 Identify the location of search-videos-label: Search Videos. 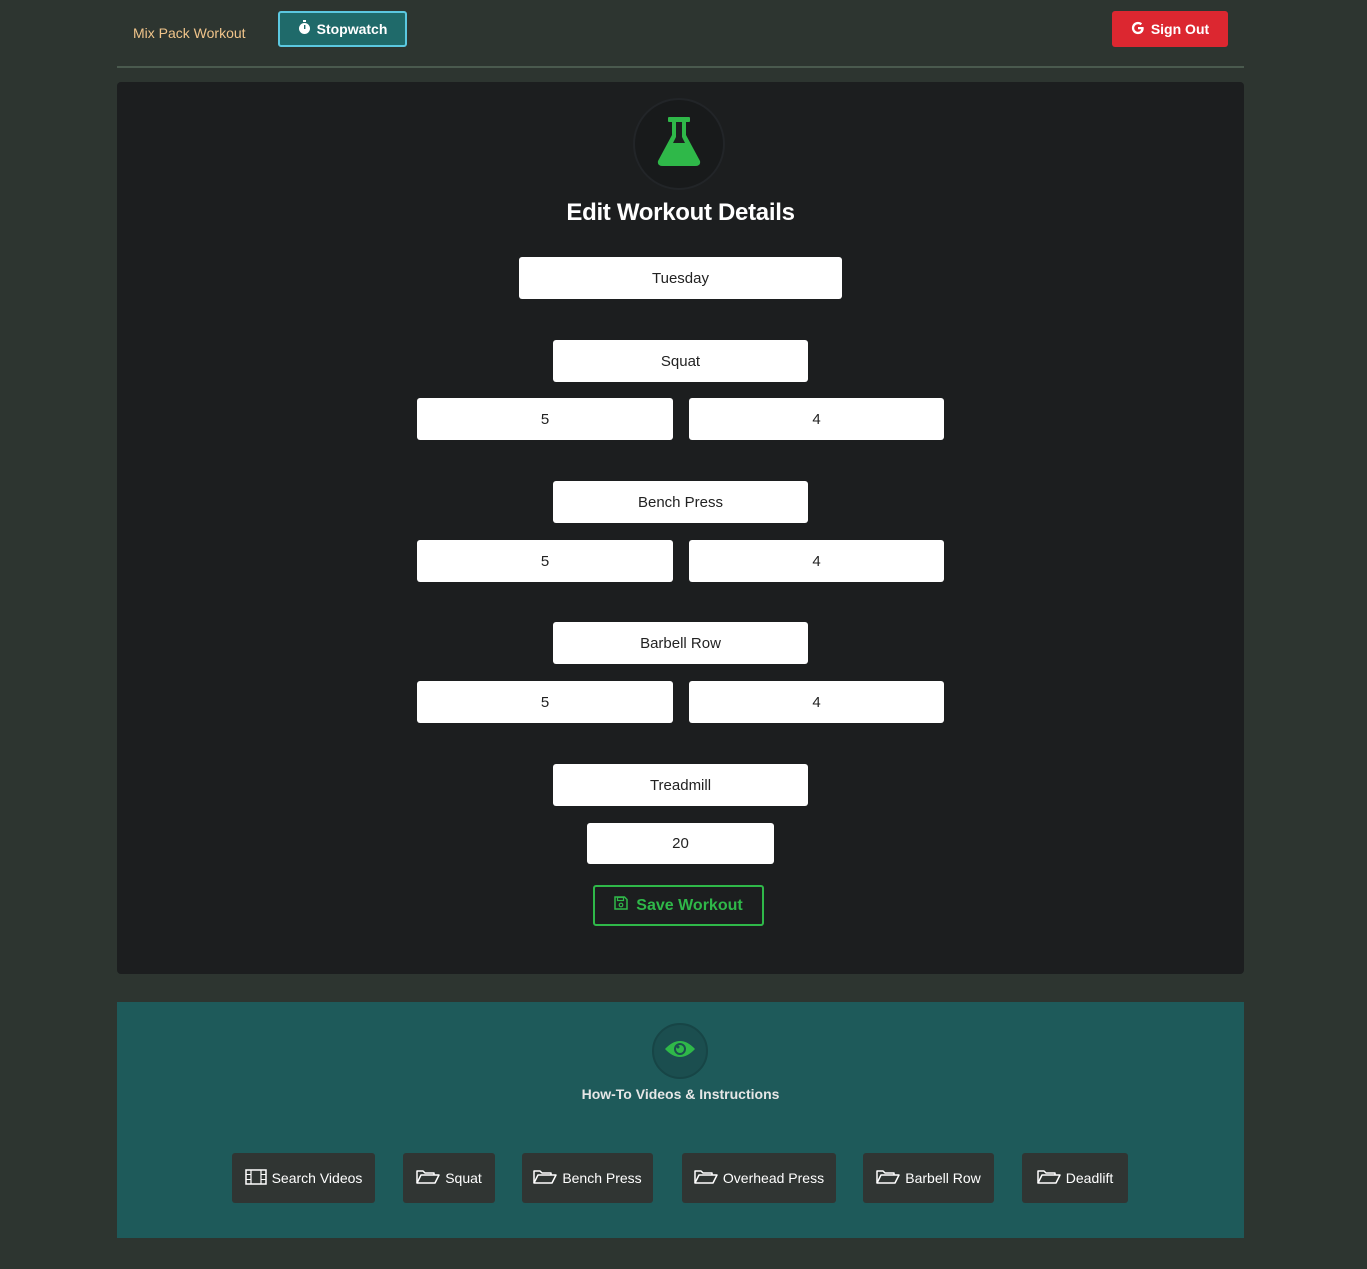
(317, 1178).